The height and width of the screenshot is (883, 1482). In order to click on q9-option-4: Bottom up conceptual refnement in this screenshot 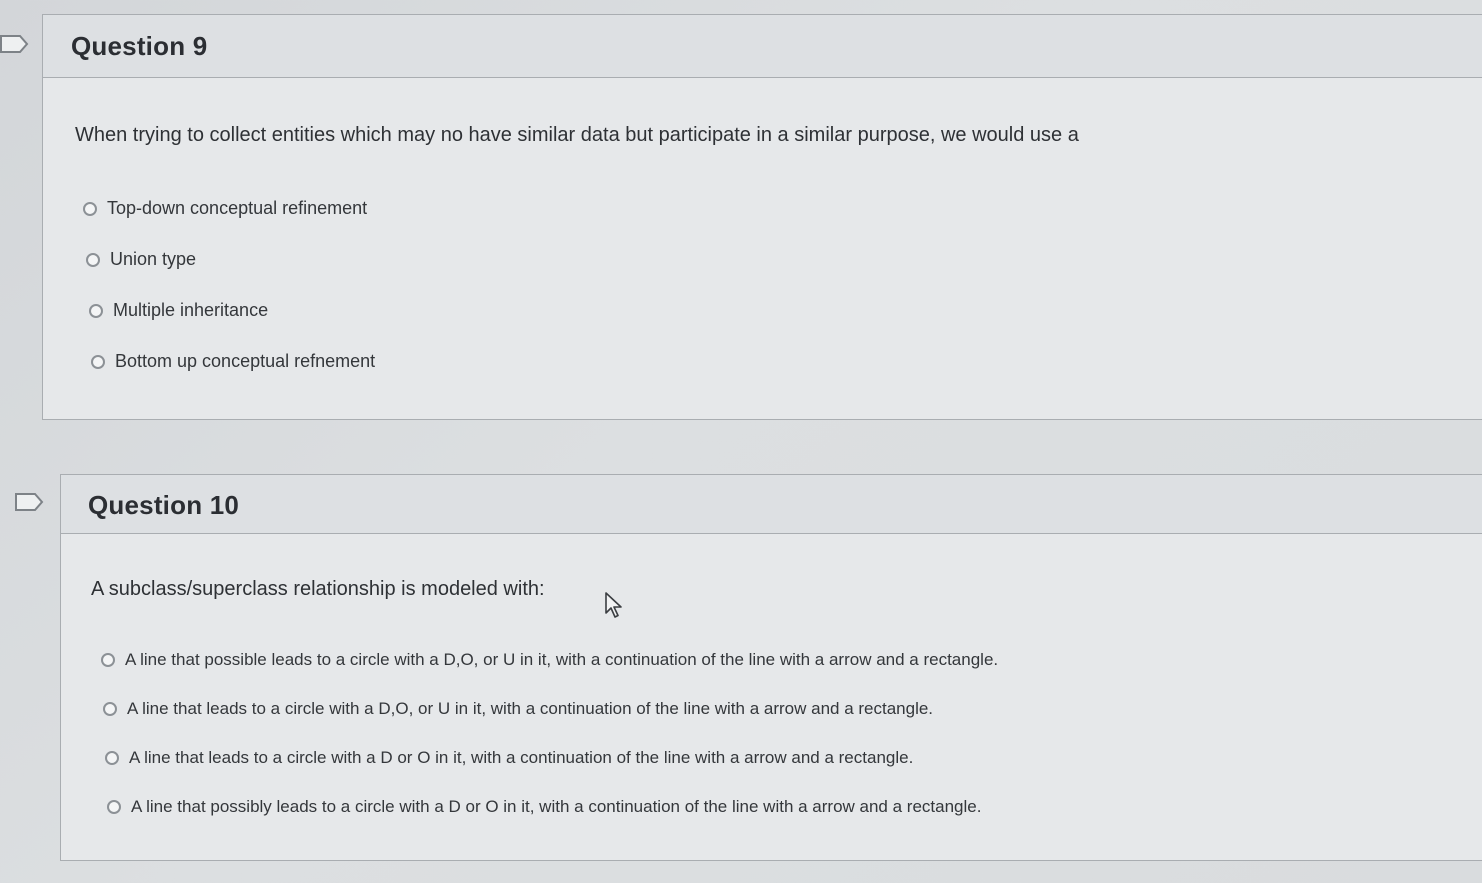, I will do `click(233, 361)`.